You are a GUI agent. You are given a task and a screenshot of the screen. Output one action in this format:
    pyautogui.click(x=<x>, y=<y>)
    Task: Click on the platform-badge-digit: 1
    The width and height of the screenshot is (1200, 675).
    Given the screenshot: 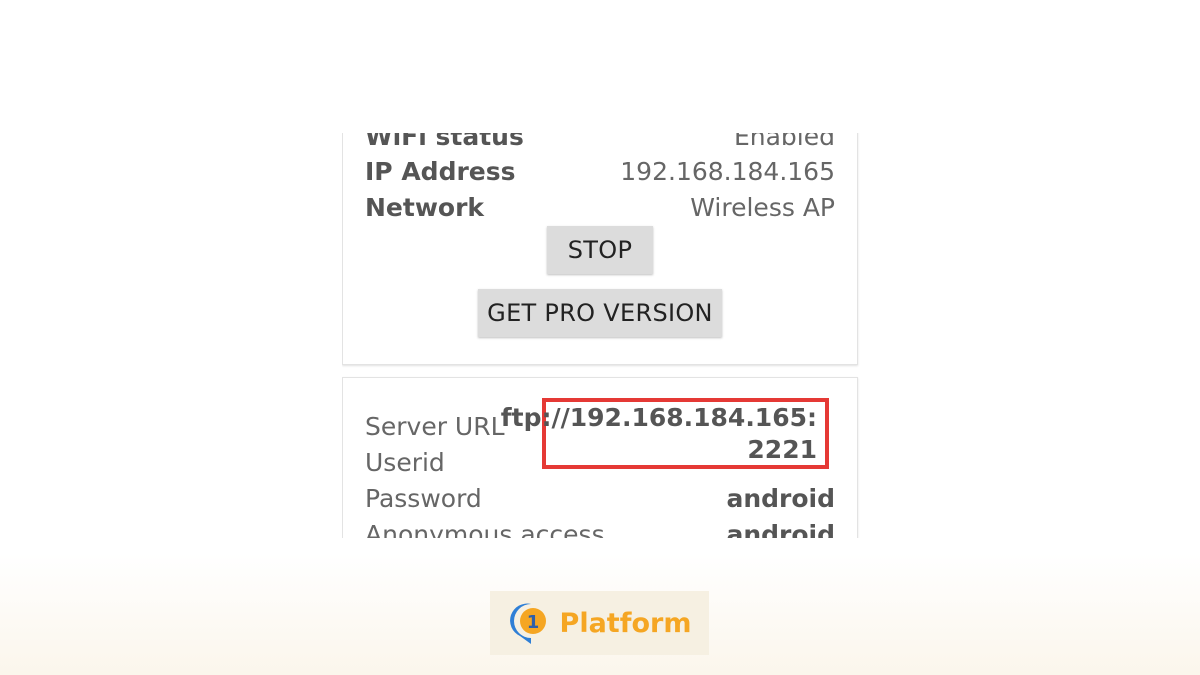 What is the action you would take?
    pyautogui.click(x=532, y=622)
    